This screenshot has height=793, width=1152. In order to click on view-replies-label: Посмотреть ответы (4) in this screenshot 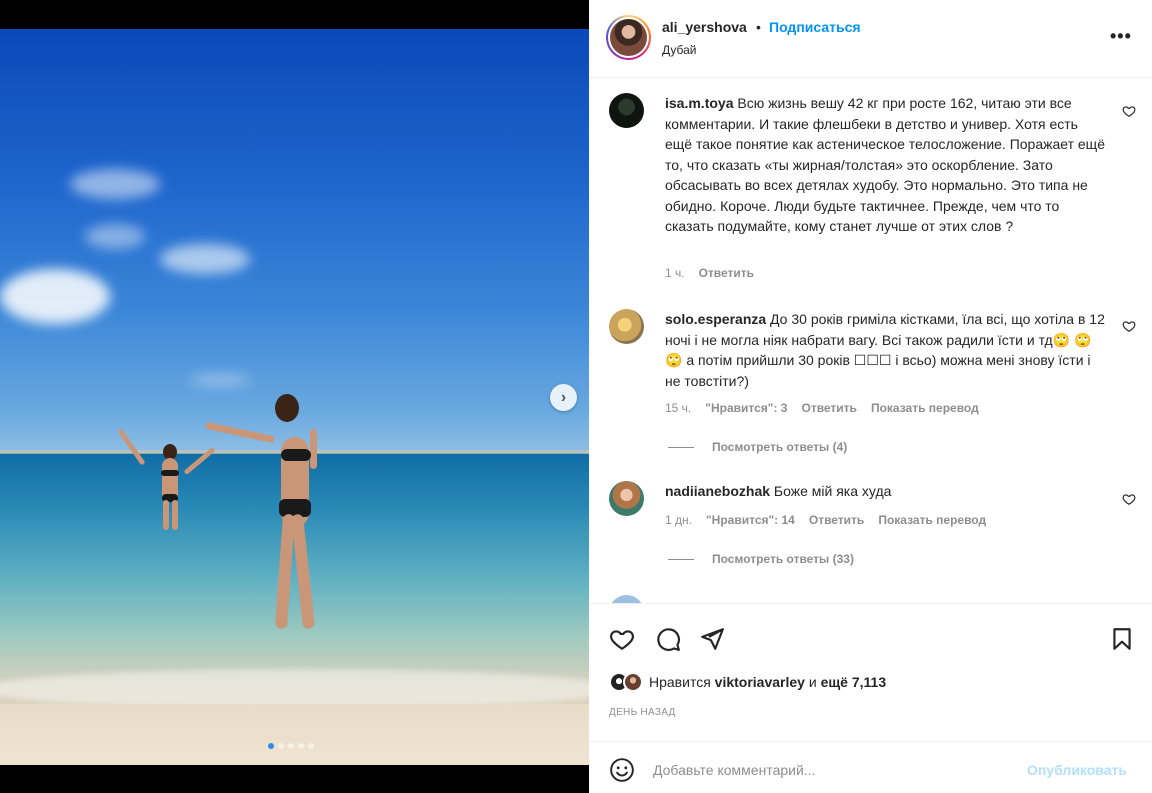, I will do `click(780, 447)`.